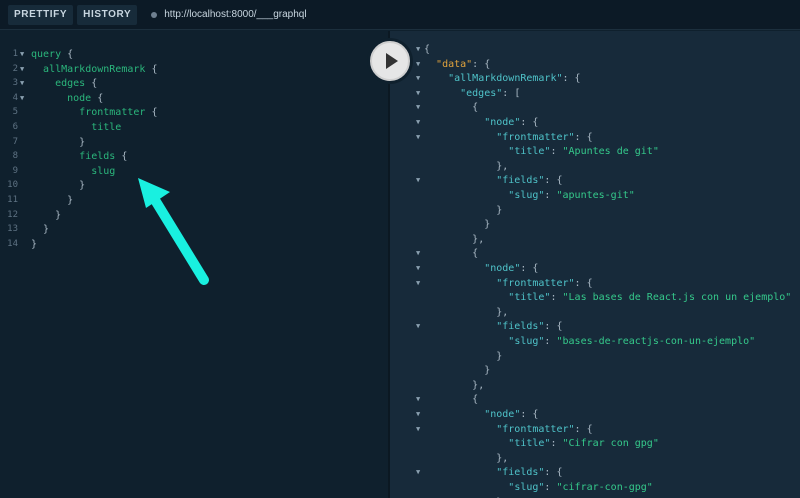 The image size is (800, 498). What do you see at coordinates (12, 185) in the screenshot?
I see `line-number: 10` at bounding box center [12, 185].